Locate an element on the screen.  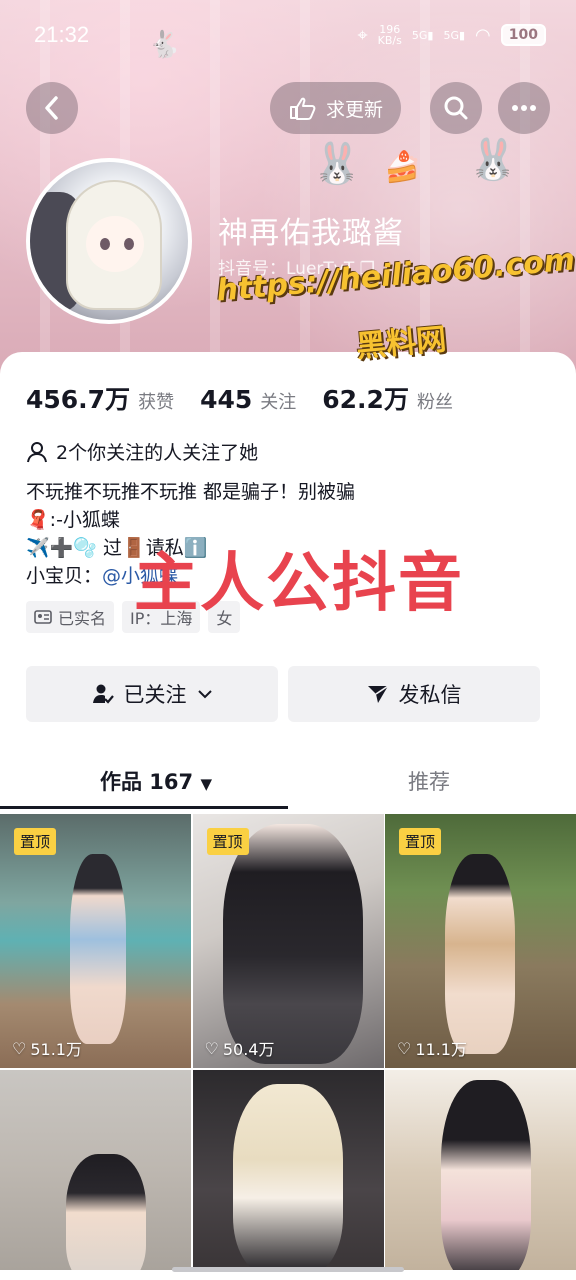
user-check-icon is located at coordinates (103, 694).